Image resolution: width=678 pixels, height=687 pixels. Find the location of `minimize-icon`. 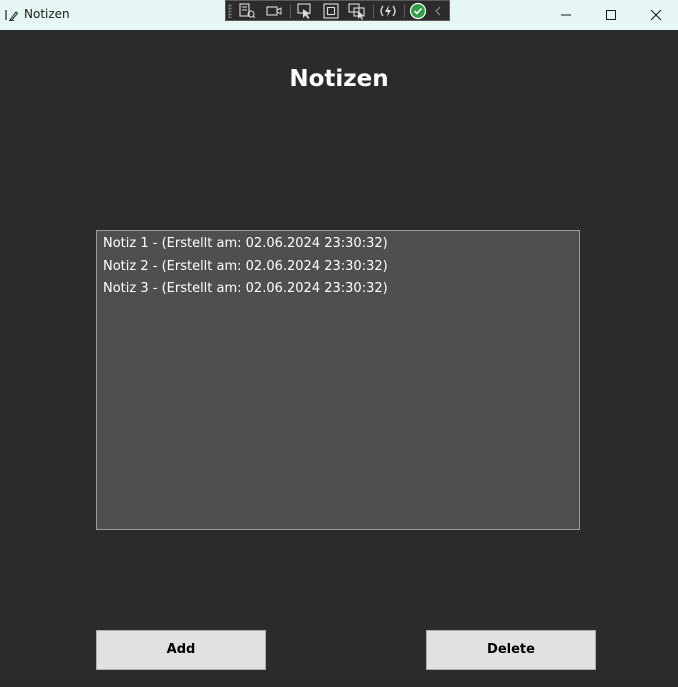

minimize-icon is located at coordinates (566, 15).